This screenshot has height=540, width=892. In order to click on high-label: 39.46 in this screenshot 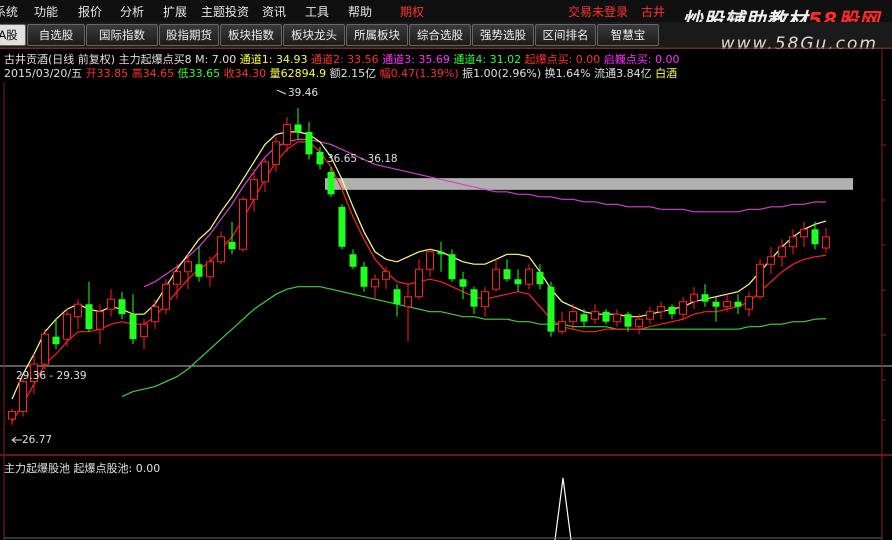, I will do `click(303, 93)`.